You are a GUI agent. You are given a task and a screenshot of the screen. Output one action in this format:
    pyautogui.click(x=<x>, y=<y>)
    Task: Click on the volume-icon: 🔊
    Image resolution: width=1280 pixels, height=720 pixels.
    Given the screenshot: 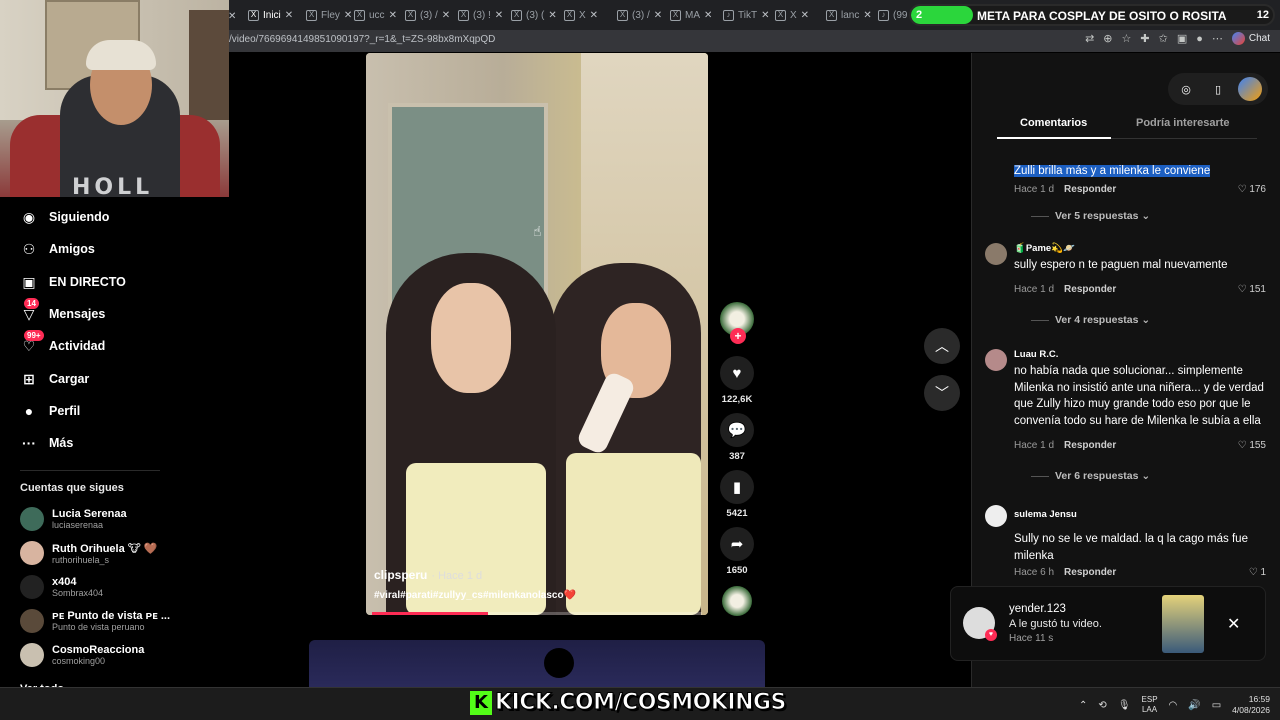 What is the action you would take?
    pyautogui.click(x=1194, y=705)
    